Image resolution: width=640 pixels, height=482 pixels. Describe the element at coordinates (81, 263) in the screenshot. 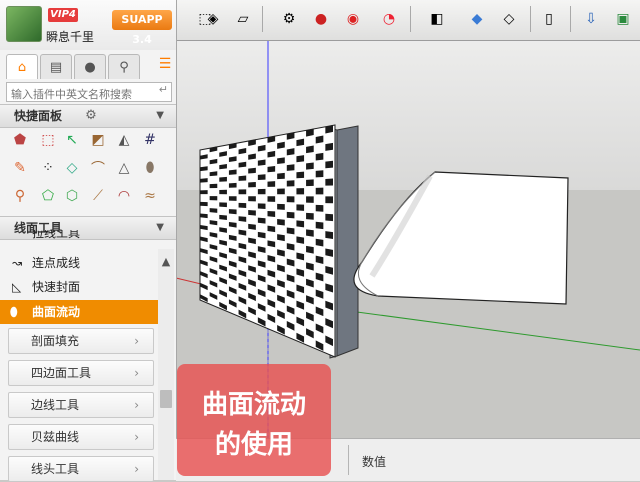

I see `list-item: ↝ 连点成线` at that location.